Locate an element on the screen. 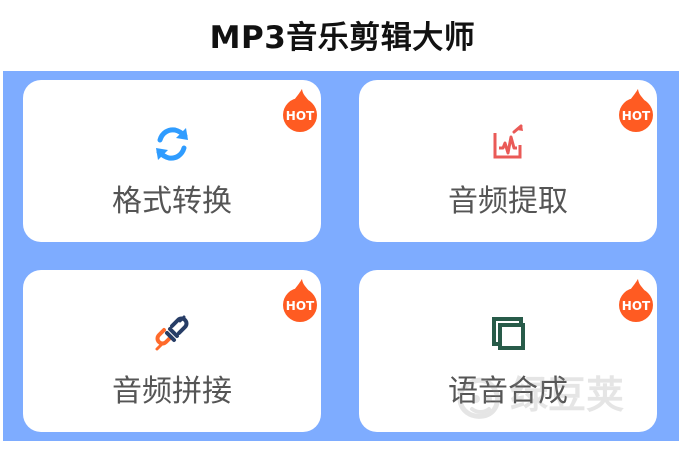  feature-label: 音频拼接 is located at coordinates (172, 391).